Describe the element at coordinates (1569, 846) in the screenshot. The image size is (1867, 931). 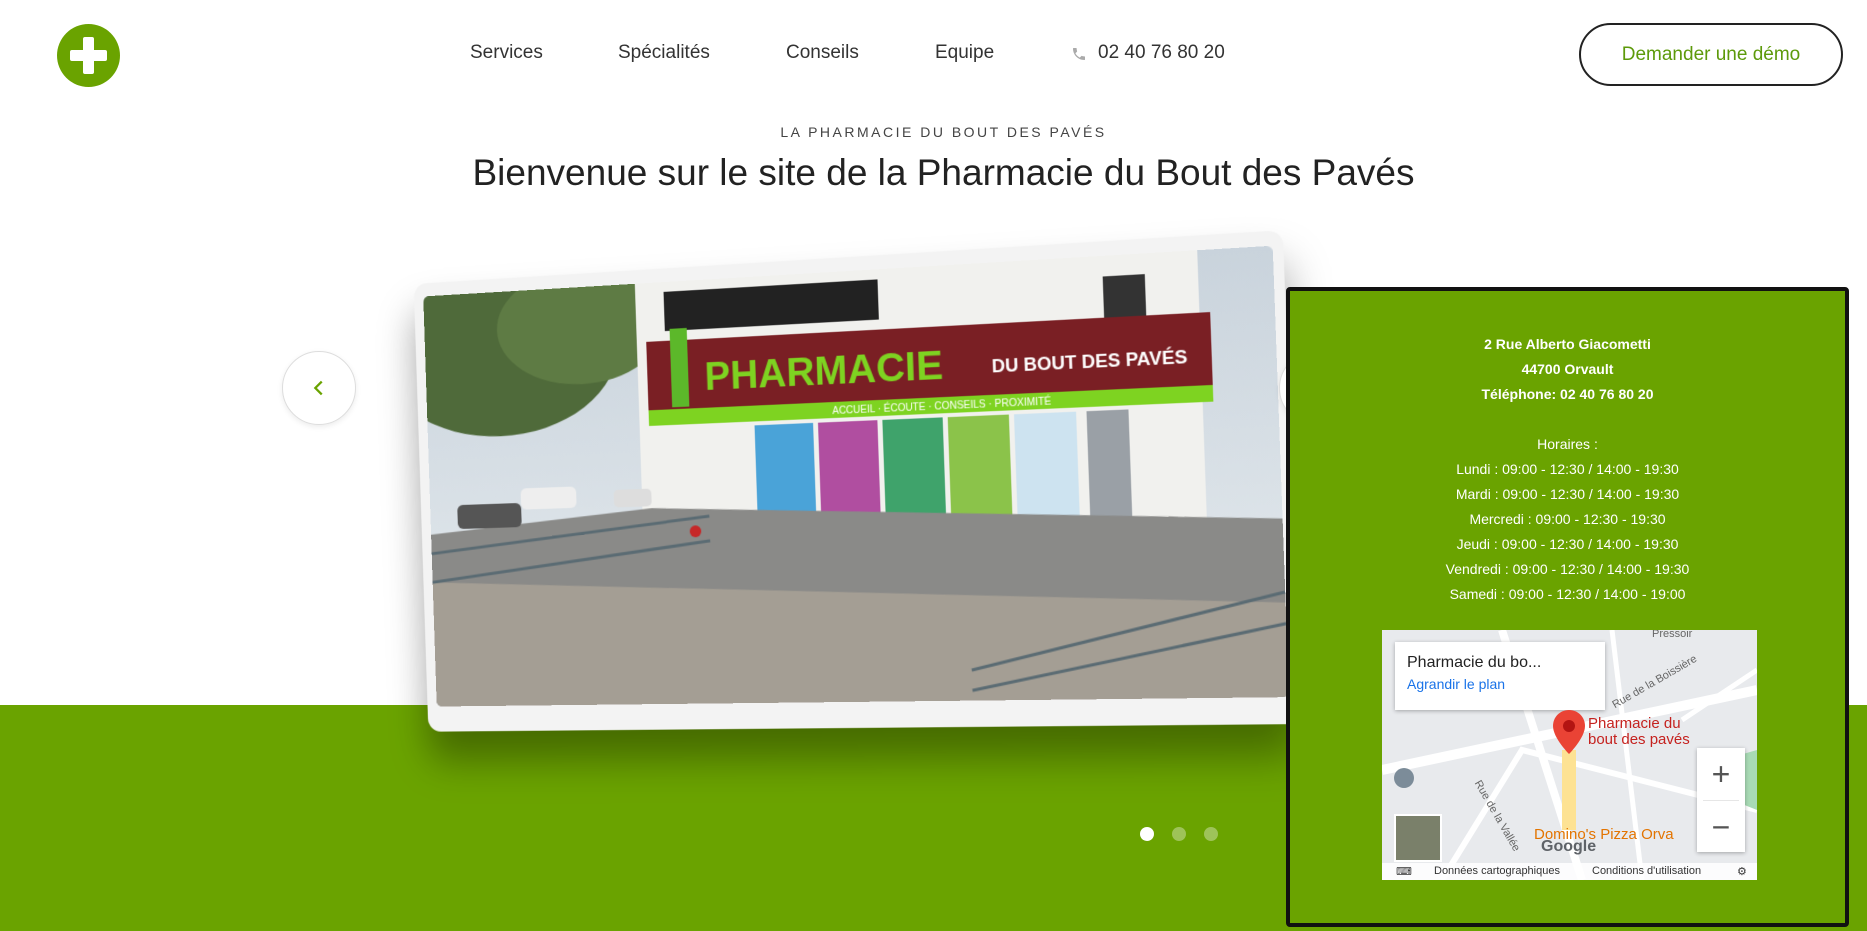
I see `google-logo: Google` at that location.